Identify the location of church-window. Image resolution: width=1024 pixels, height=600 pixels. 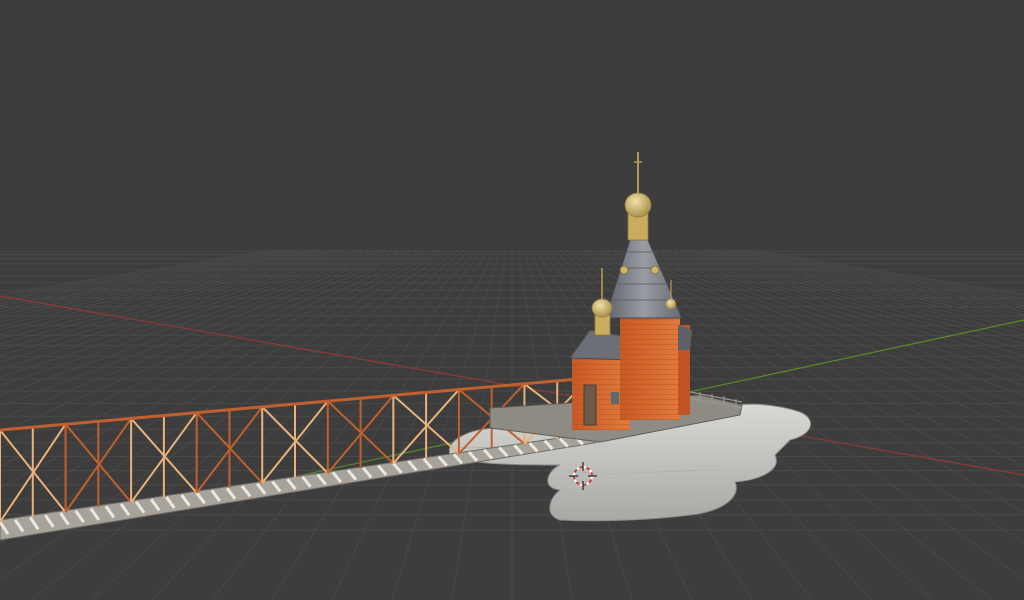
(615, 398).